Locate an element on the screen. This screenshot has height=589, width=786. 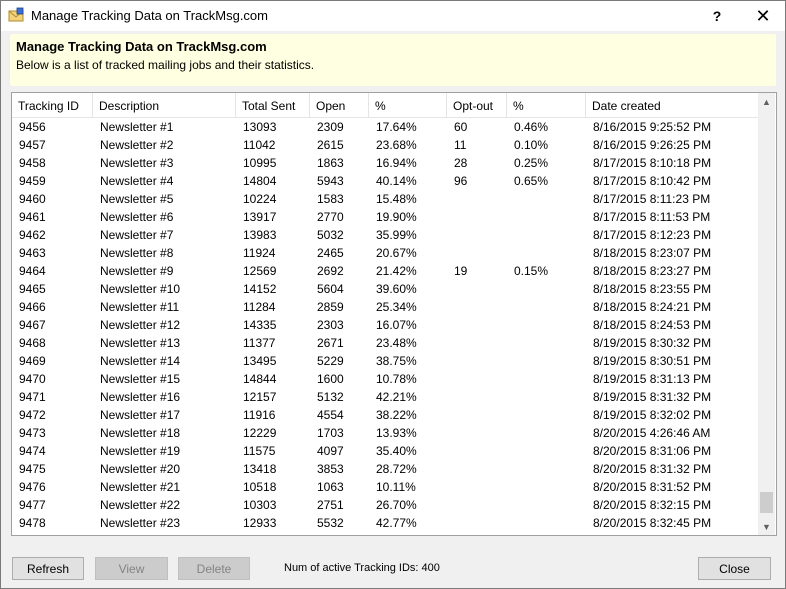
cell-opt-out: 11 is located at coordinates (460, 145).